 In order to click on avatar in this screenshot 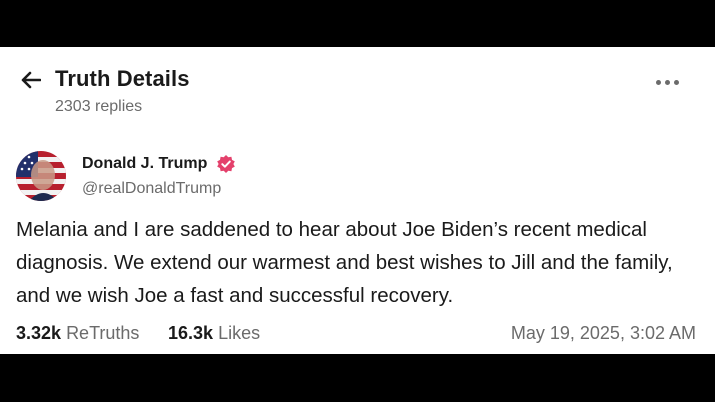, I will do `click(41, 176)`.